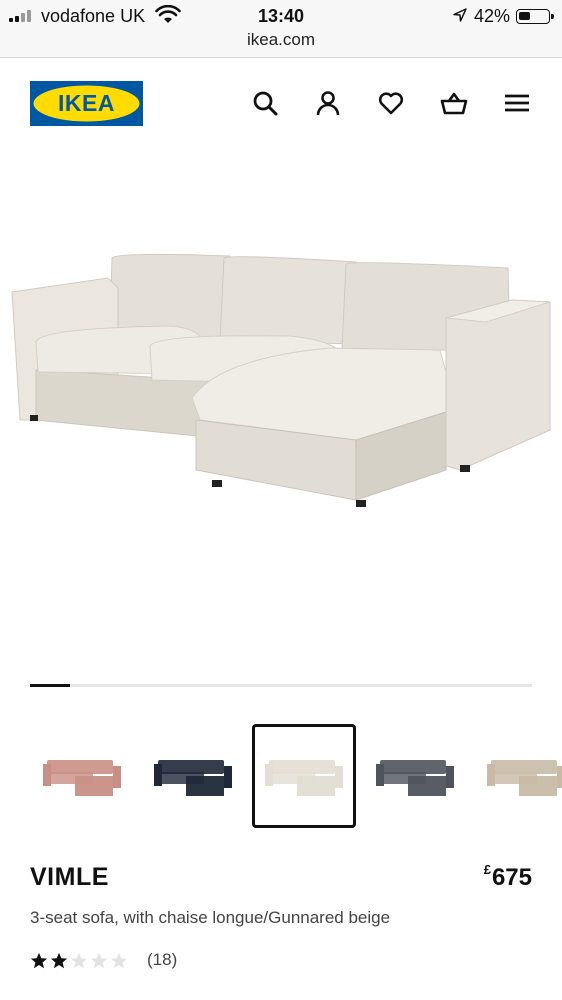 The width and height of the screenshot is (562, 1000). Describe the element at coordinates (162, 960) in the screenshot. I see `review-count: (18)` at that location.